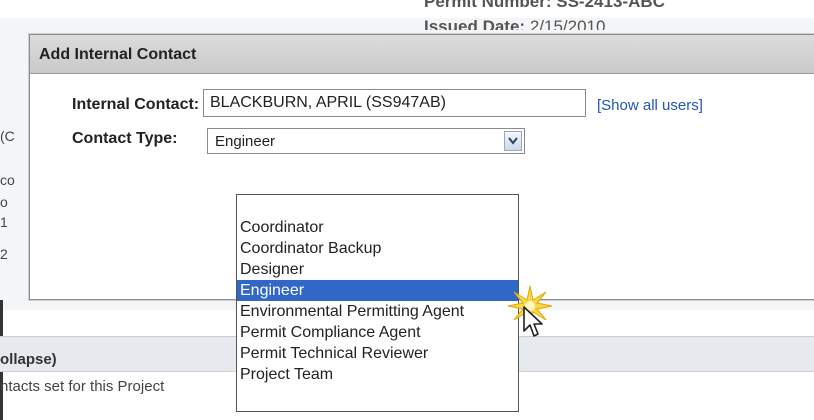 The image size is (814, 420). What do you see at coordinates (377, 290) in the screenshot?
I see `dropdown-option-engineer: Engineer` at bounding box center [377, 290].